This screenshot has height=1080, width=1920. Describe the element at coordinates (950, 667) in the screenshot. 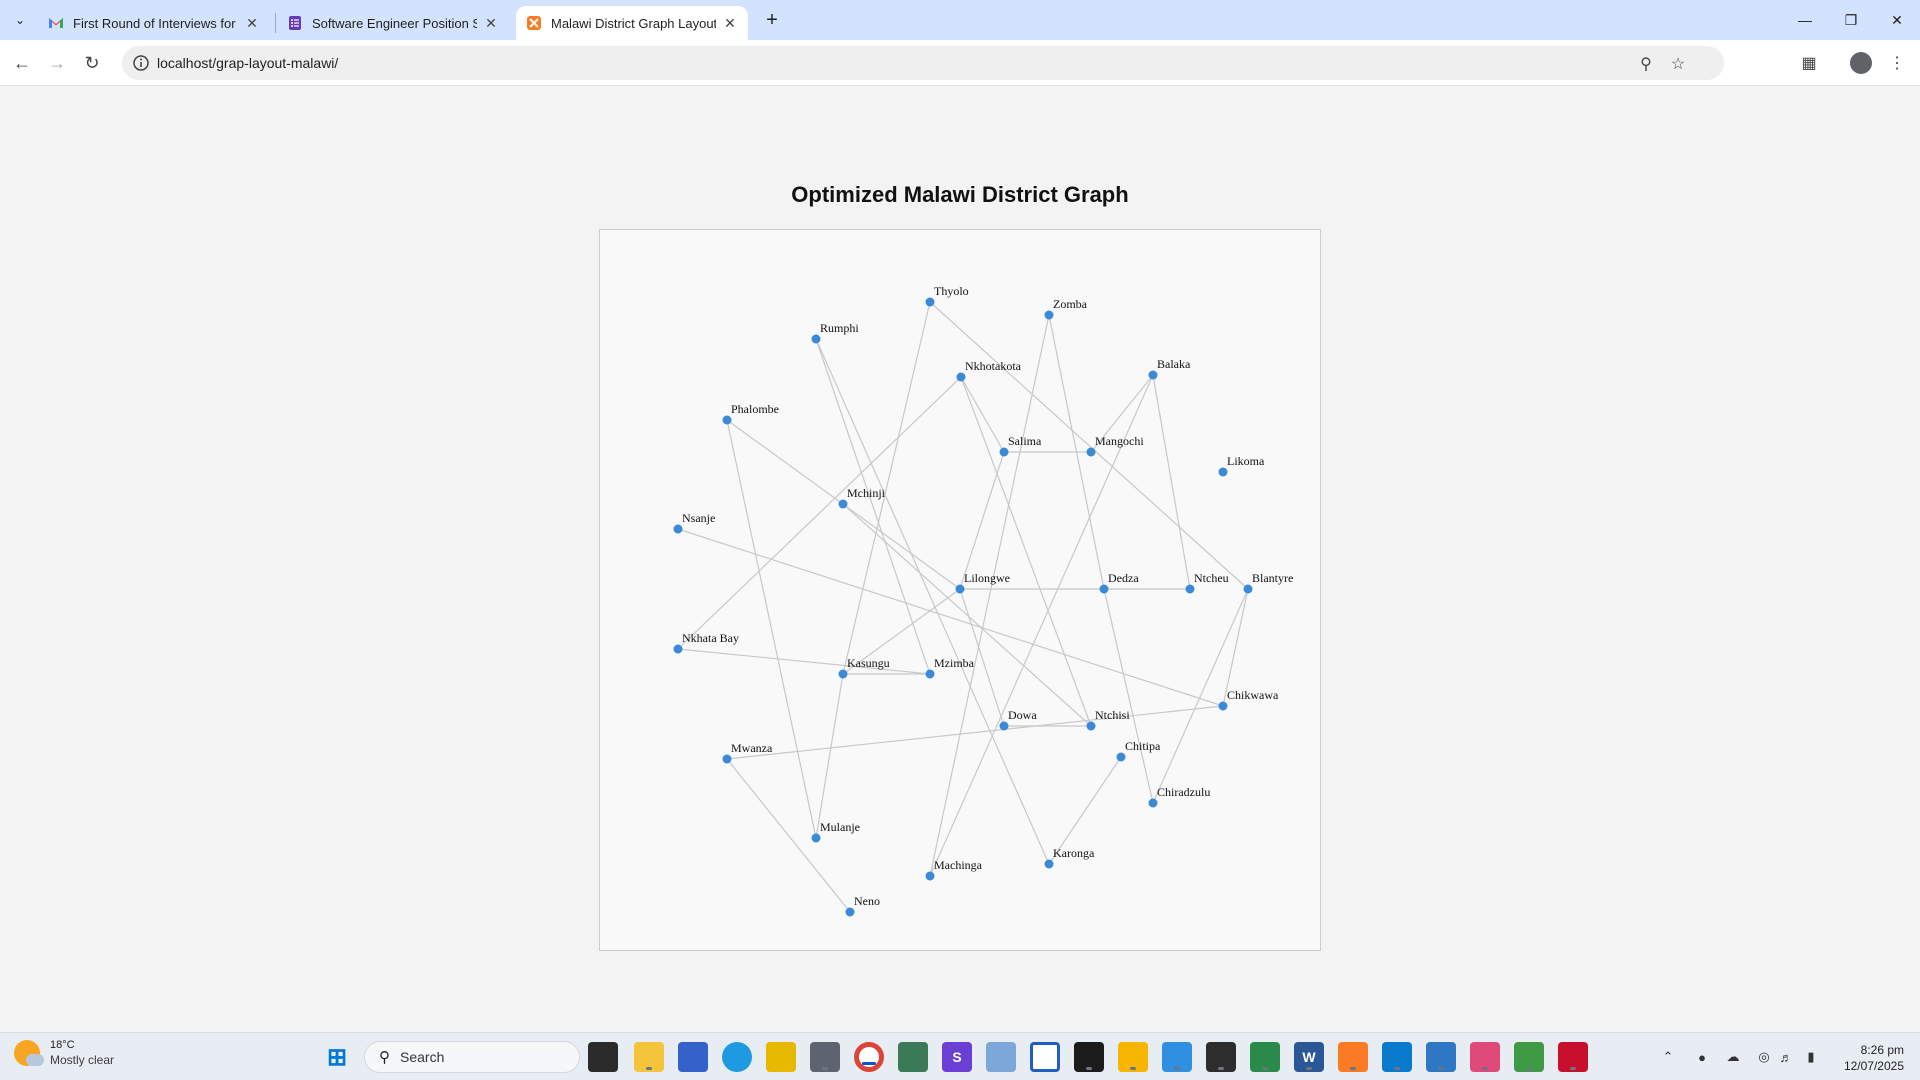

I see `graph-node: Mzimba` at that location.